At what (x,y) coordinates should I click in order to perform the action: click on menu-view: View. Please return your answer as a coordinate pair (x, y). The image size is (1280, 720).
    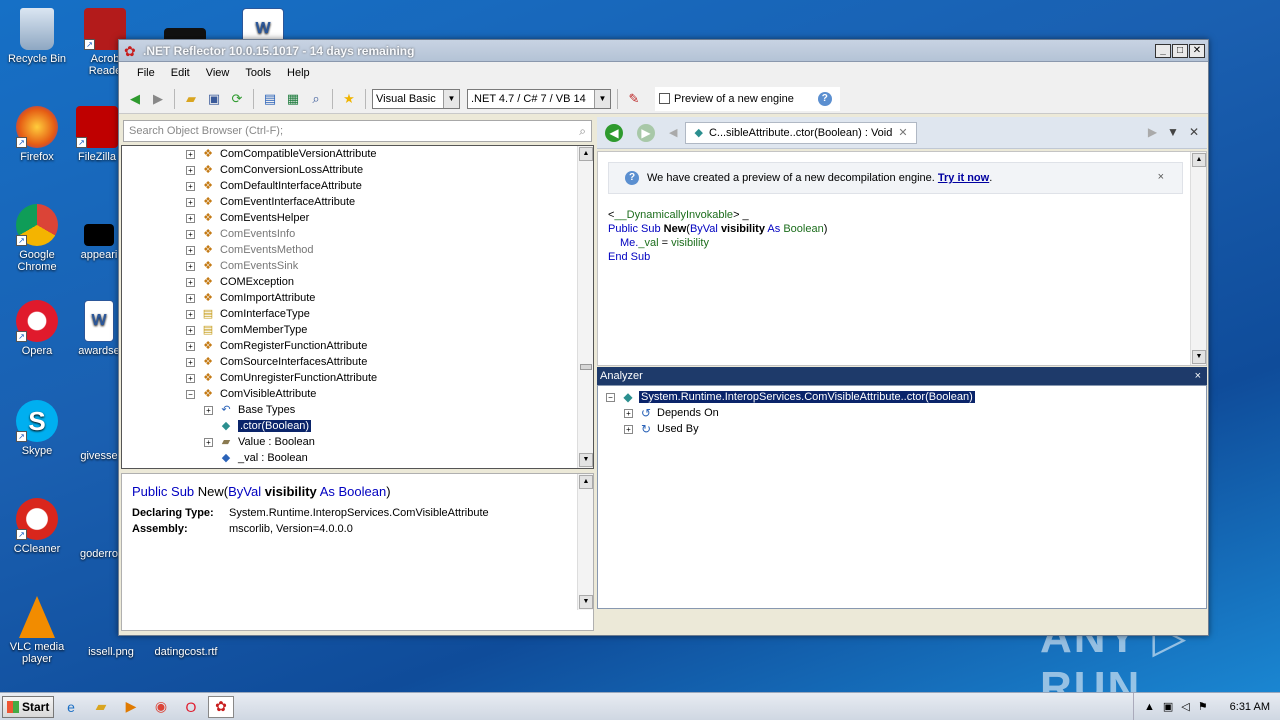
    Looking at the image, I should click on (218, 73).